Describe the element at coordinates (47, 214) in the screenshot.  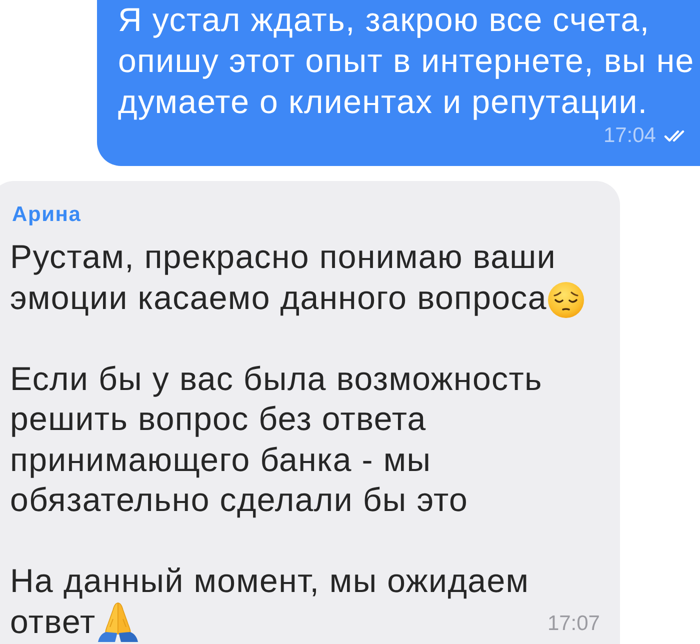
I see `sender-name: Арина` at that location.